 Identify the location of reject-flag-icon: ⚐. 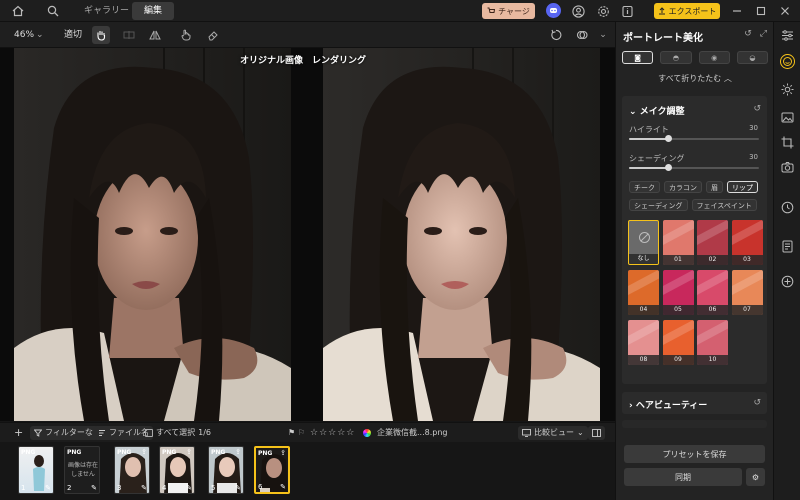
(301, 433).